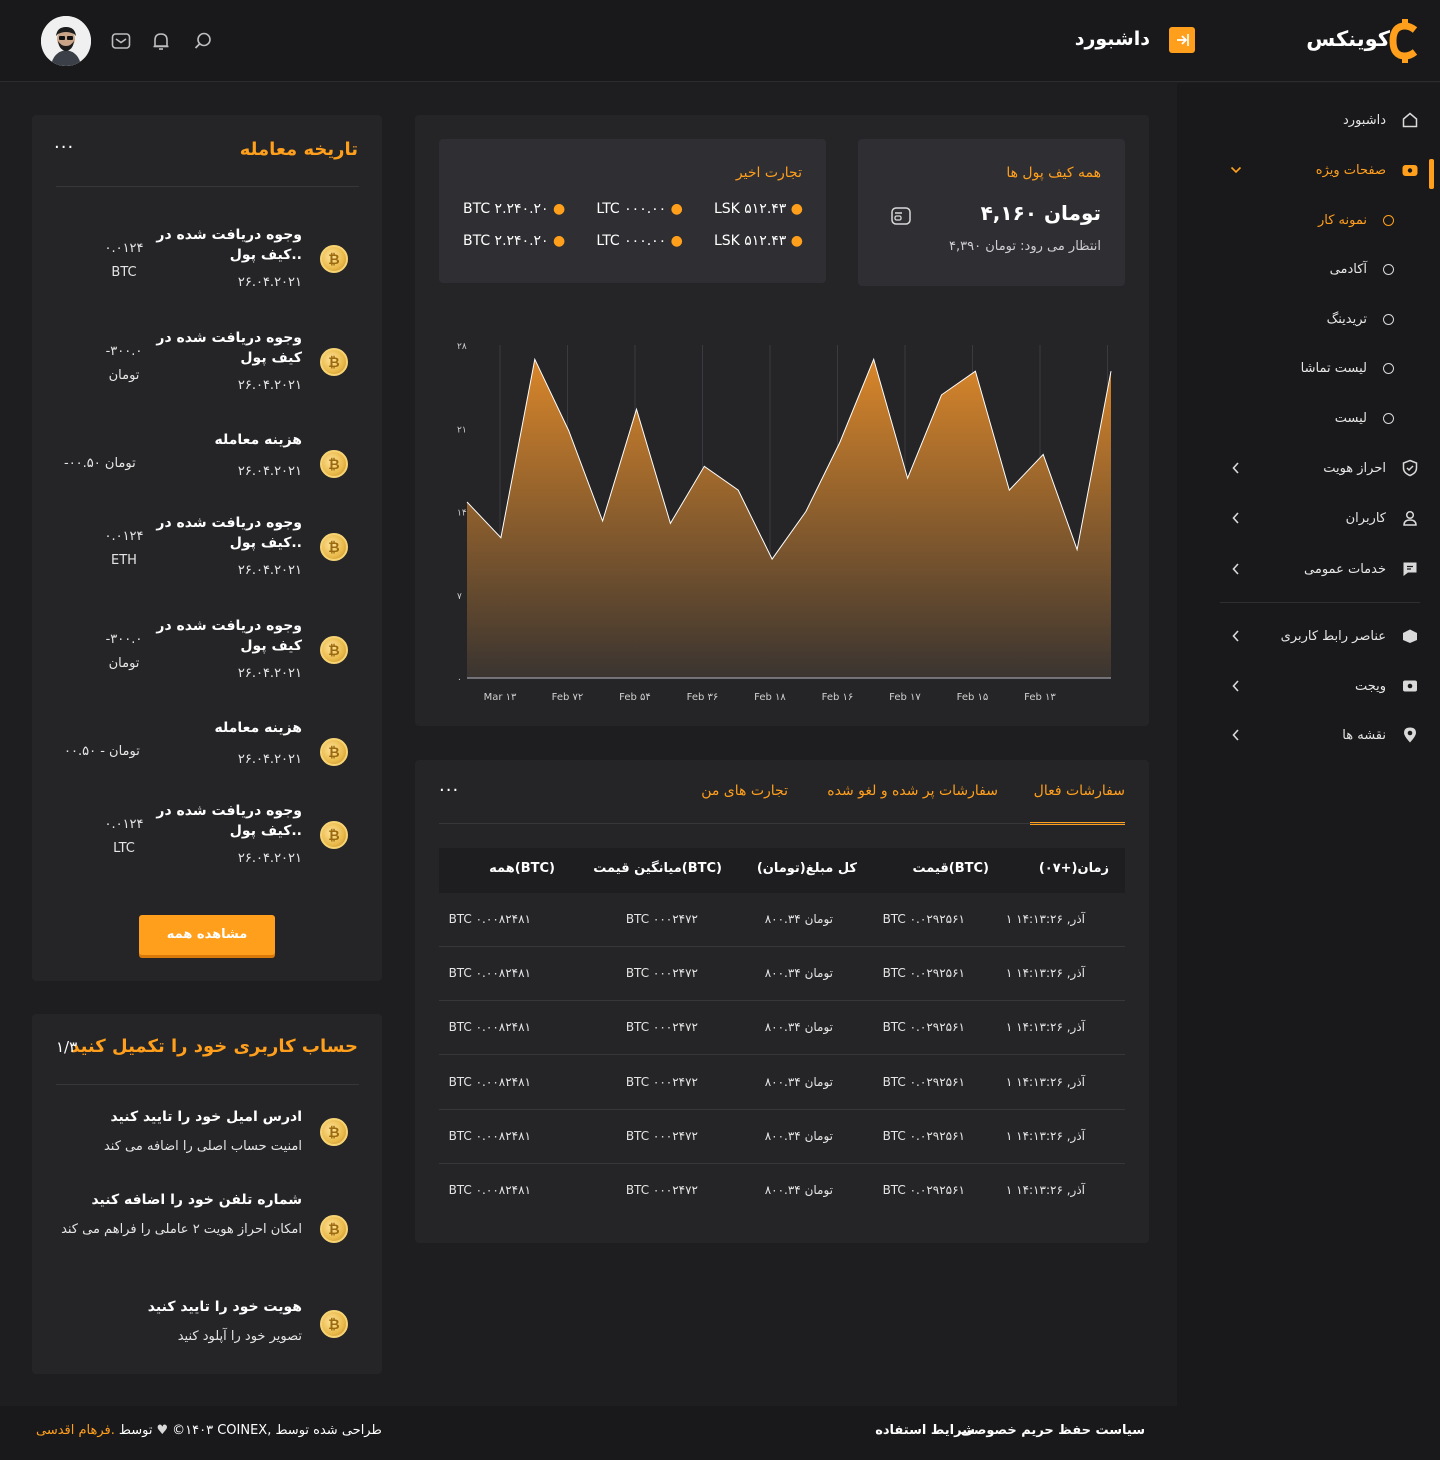 This screenshot has height=1460, width=1440. What do you see at coordinates (214, 1046) in the screenshot?
I see `complete-profile-title: حساب کاربری خود را تکمیل کنید` at bounding box center [214, 1046].